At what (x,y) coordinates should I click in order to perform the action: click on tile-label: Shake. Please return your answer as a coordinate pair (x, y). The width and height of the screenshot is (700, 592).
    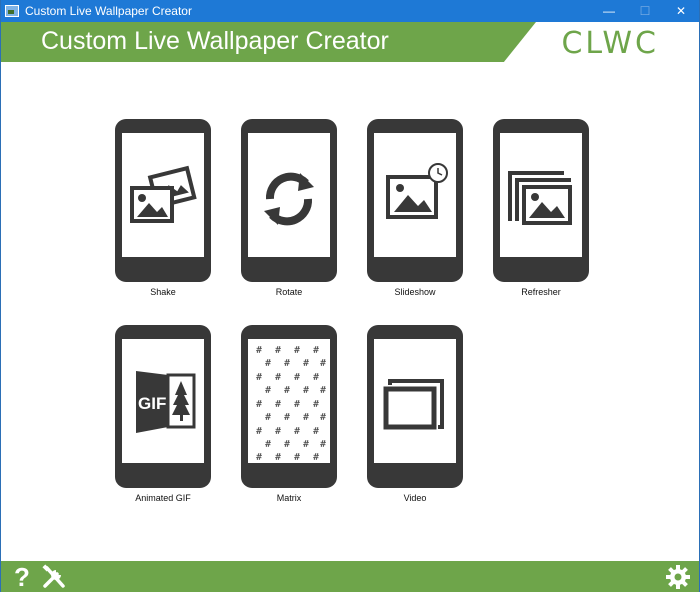
    Looking at the image, I should click on (163, 292).